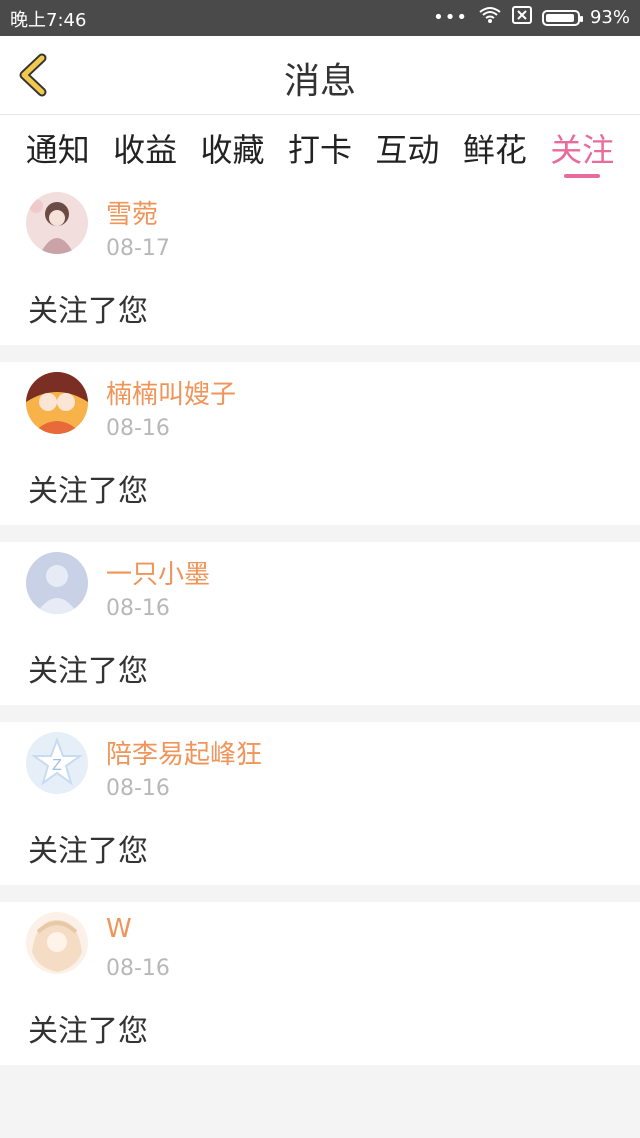  What do you see at coordinates (450, 17) in the screenshot?
I see `more-dots-icon: •••` at bounding box center [450, 17].